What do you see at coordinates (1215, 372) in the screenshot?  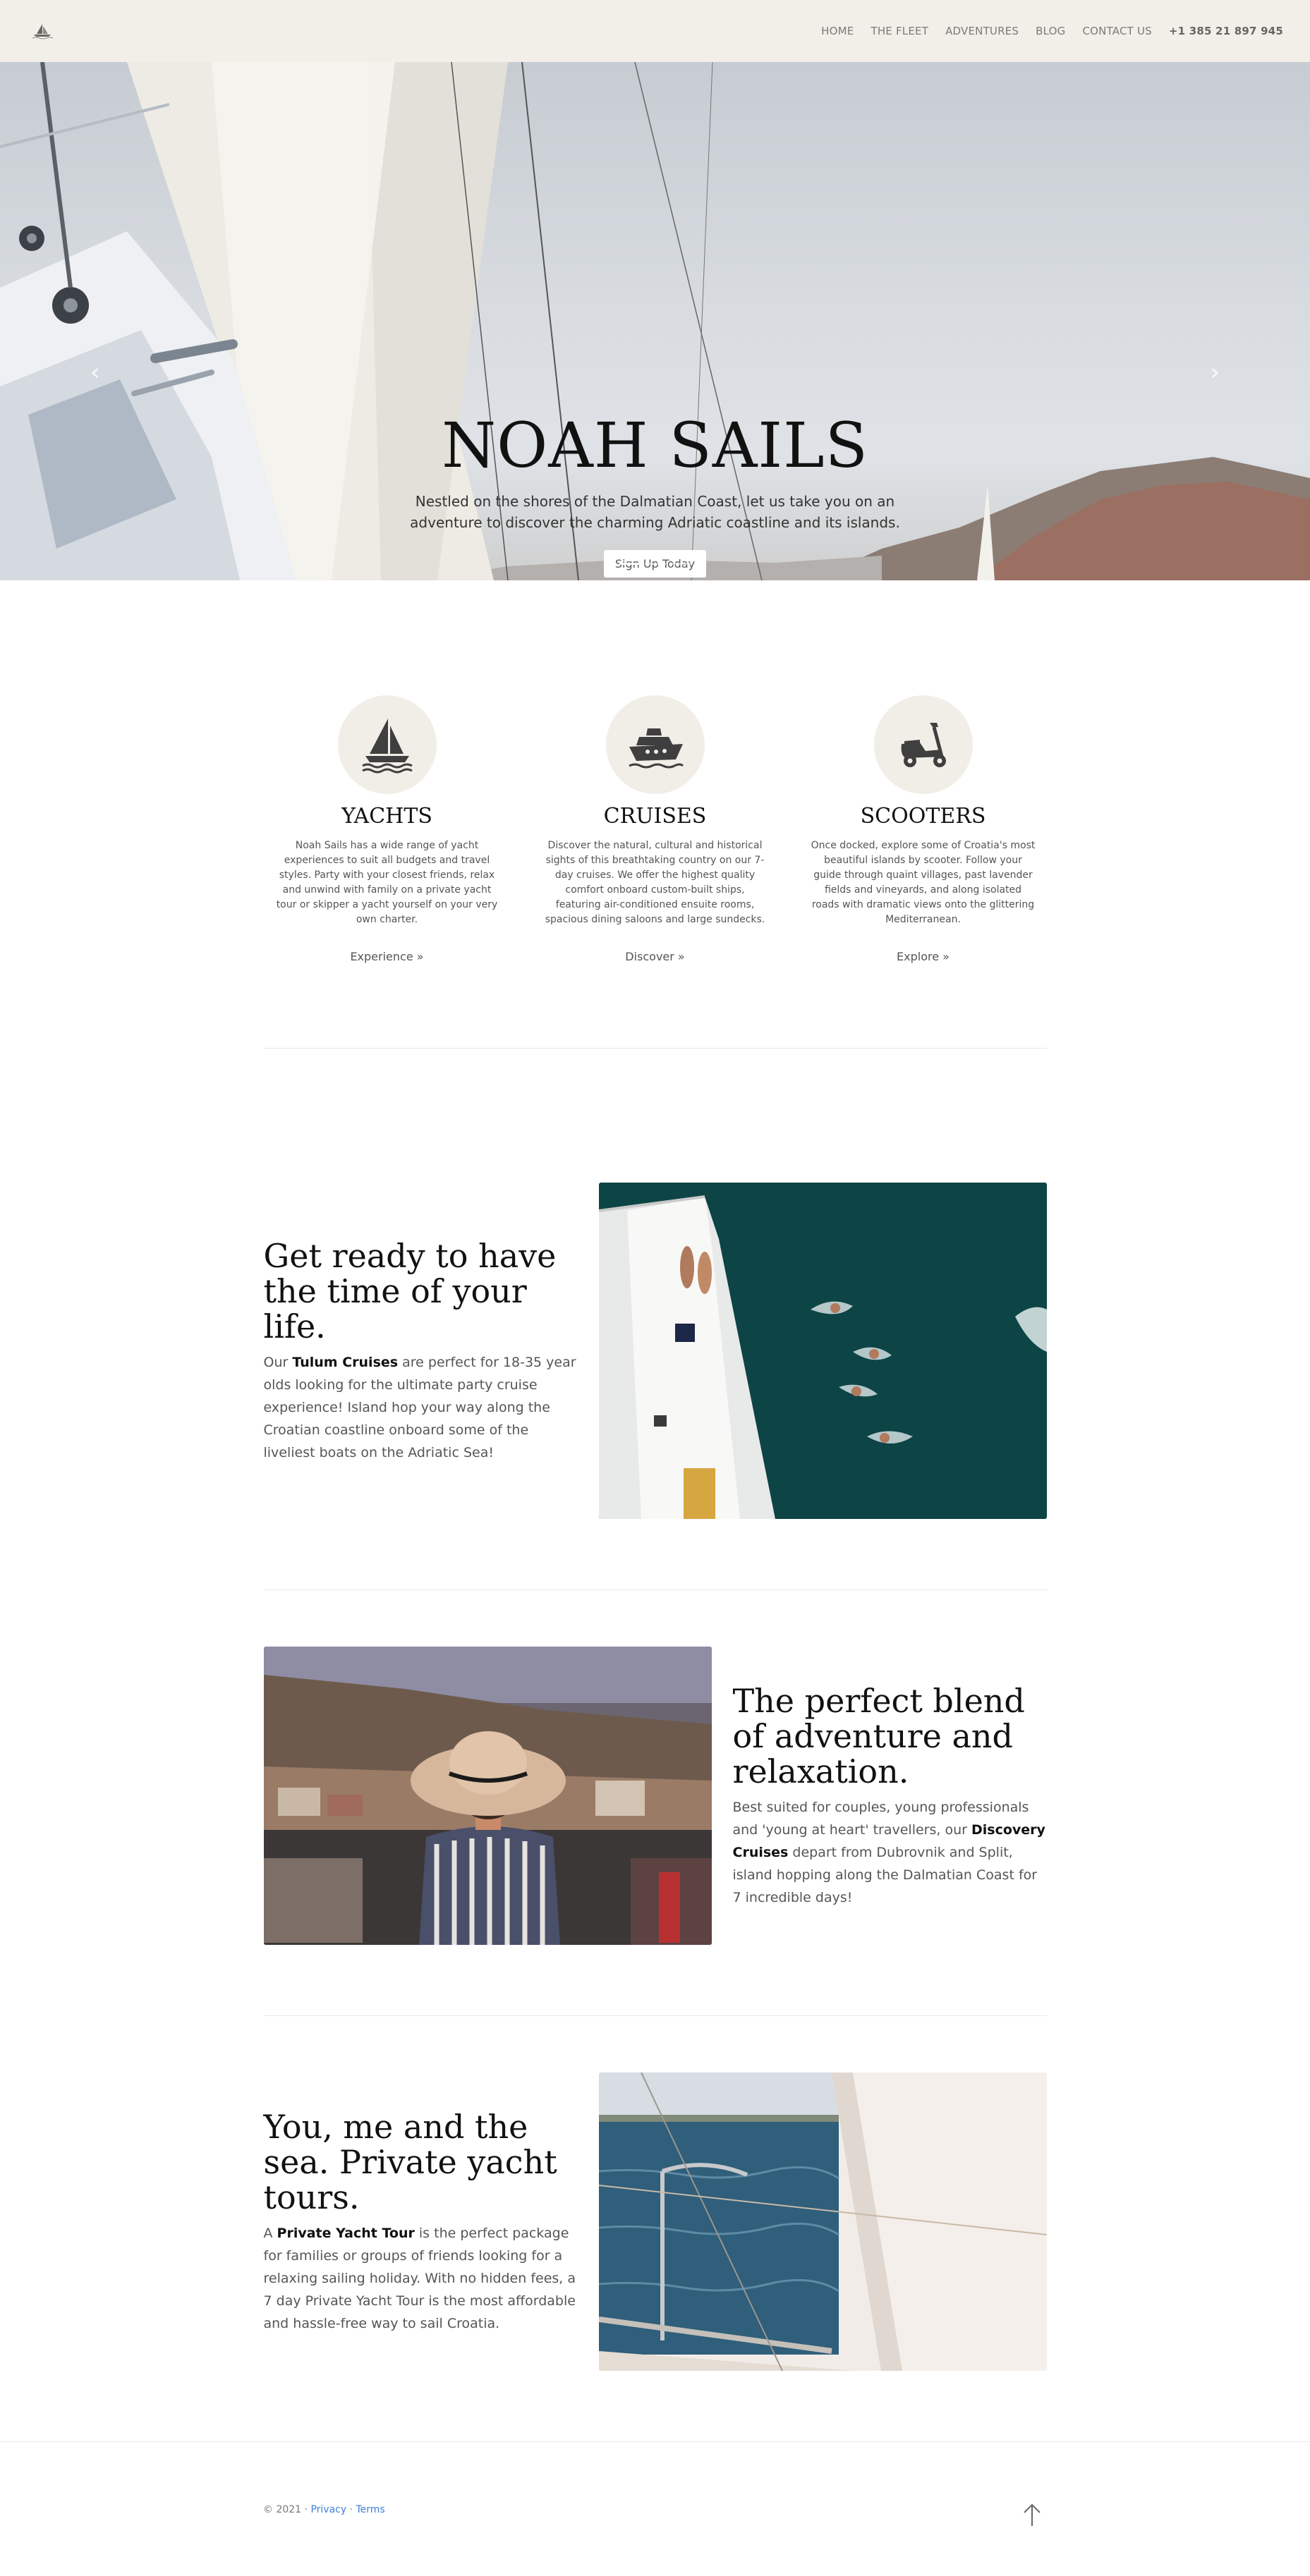 I see `carousel-next-button: ›` at bounding box center [1215, 372].